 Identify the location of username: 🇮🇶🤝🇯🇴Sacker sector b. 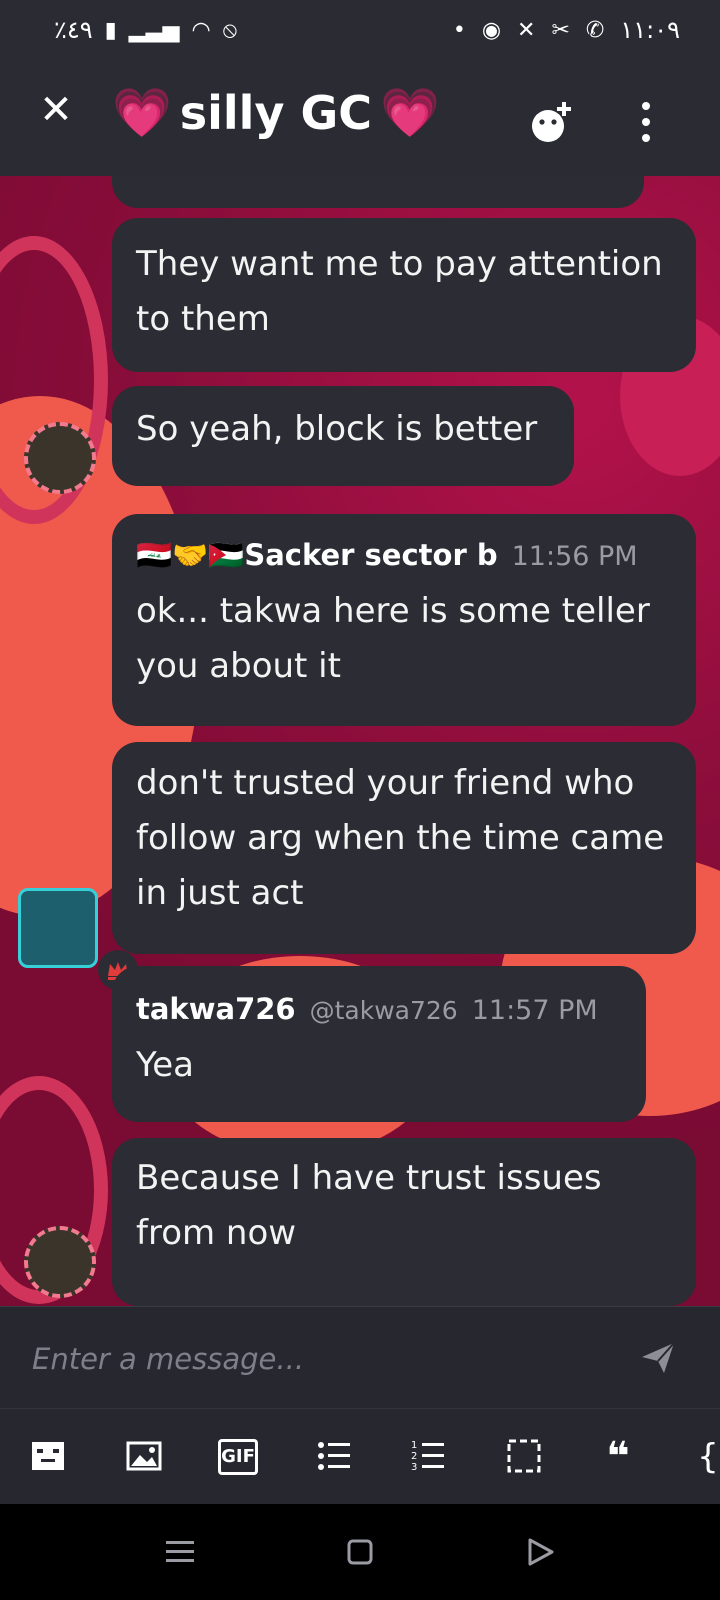
(317, 555).